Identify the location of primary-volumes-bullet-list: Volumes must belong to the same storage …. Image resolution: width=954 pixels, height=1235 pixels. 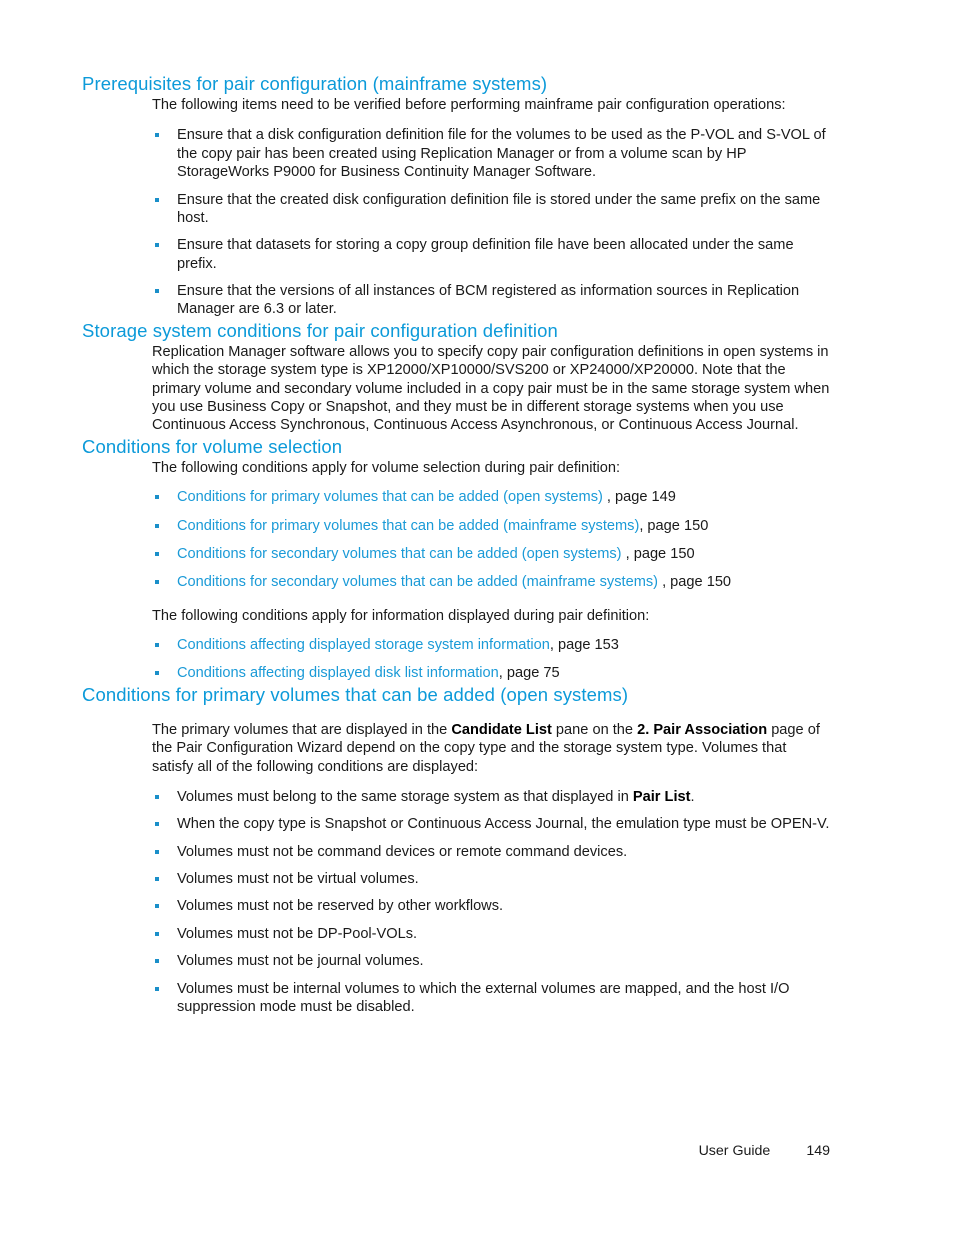
(491, 902).